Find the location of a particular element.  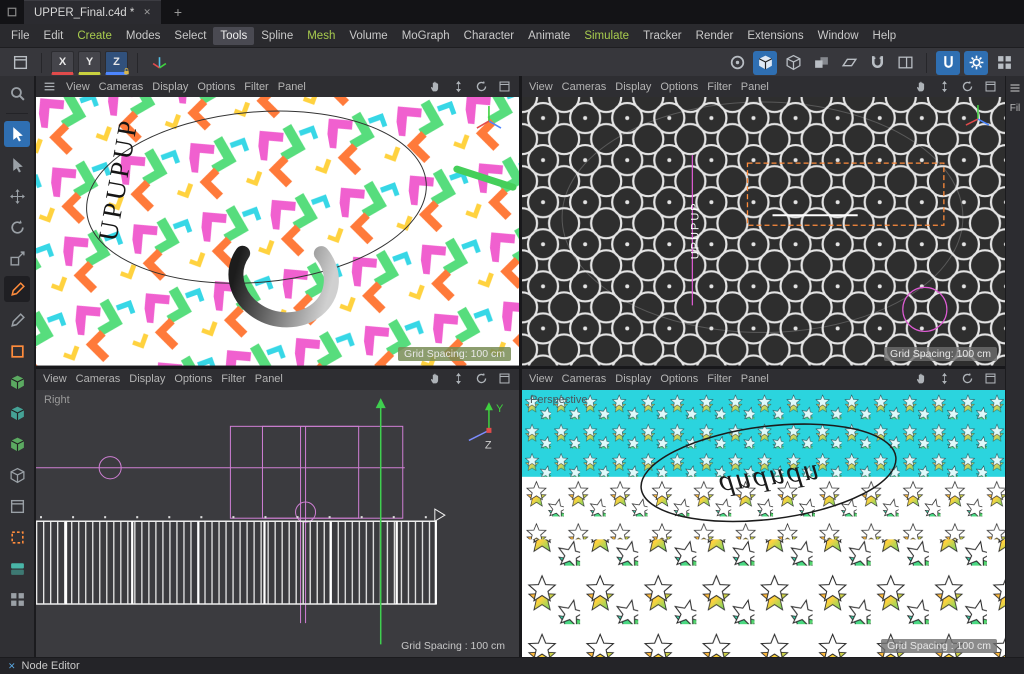

move-tool is located at coordinates (17, 196).